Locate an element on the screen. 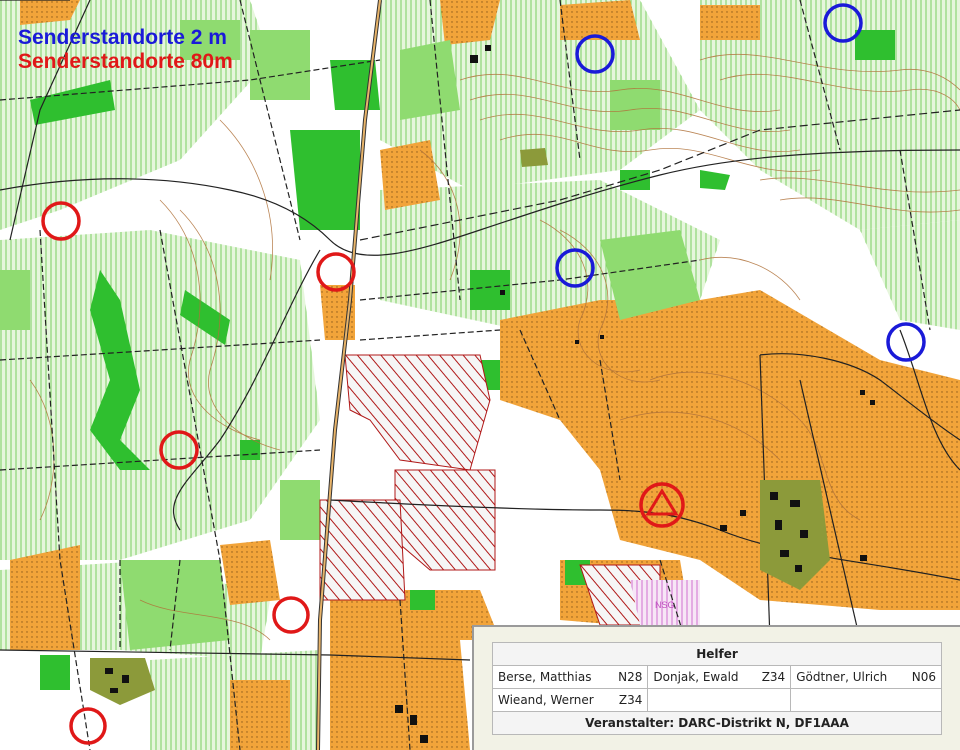 The width and height of the screenshot is (960, 750). nature-reserve-label: NSG is located at coordinates (665, 605).